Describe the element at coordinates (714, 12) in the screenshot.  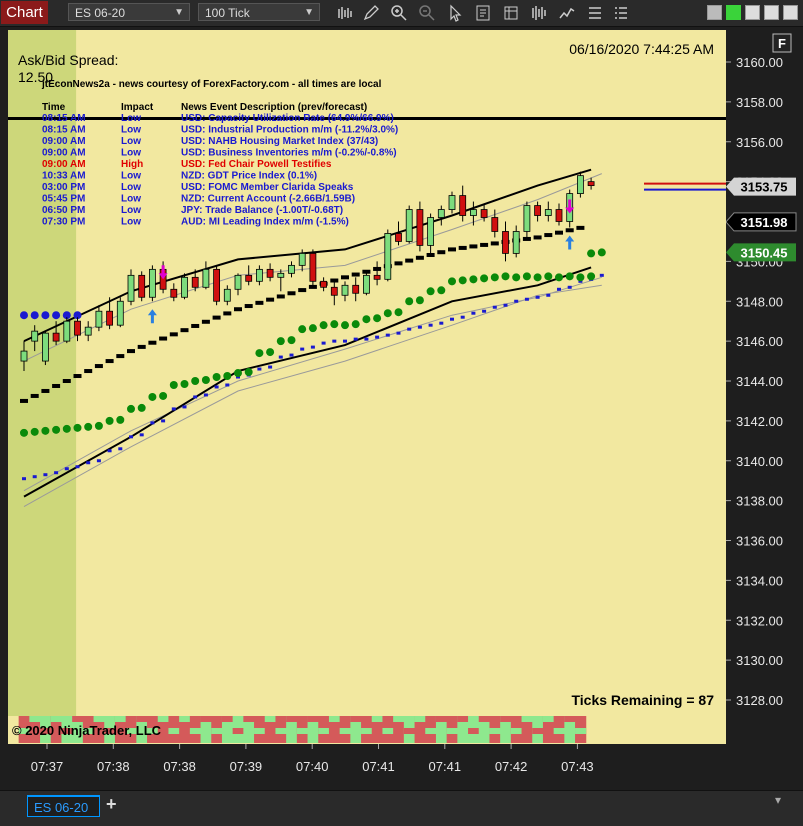
I see `minimize-button` at that location.